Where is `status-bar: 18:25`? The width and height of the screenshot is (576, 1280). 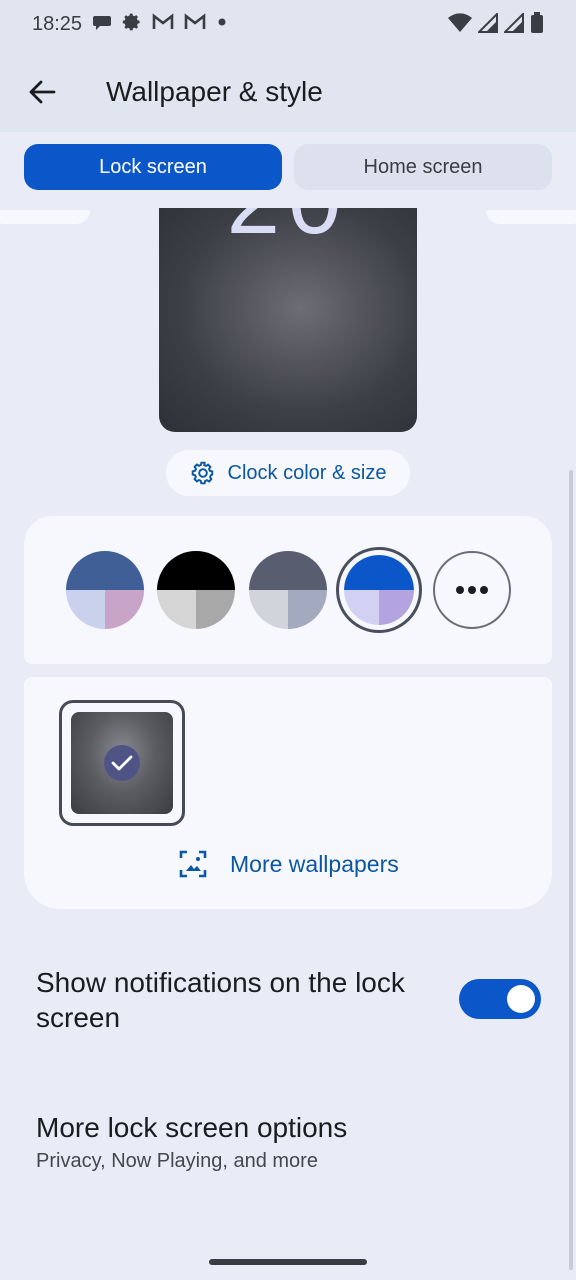
status-bar: 18:25 is located at coordinates (288, 26).